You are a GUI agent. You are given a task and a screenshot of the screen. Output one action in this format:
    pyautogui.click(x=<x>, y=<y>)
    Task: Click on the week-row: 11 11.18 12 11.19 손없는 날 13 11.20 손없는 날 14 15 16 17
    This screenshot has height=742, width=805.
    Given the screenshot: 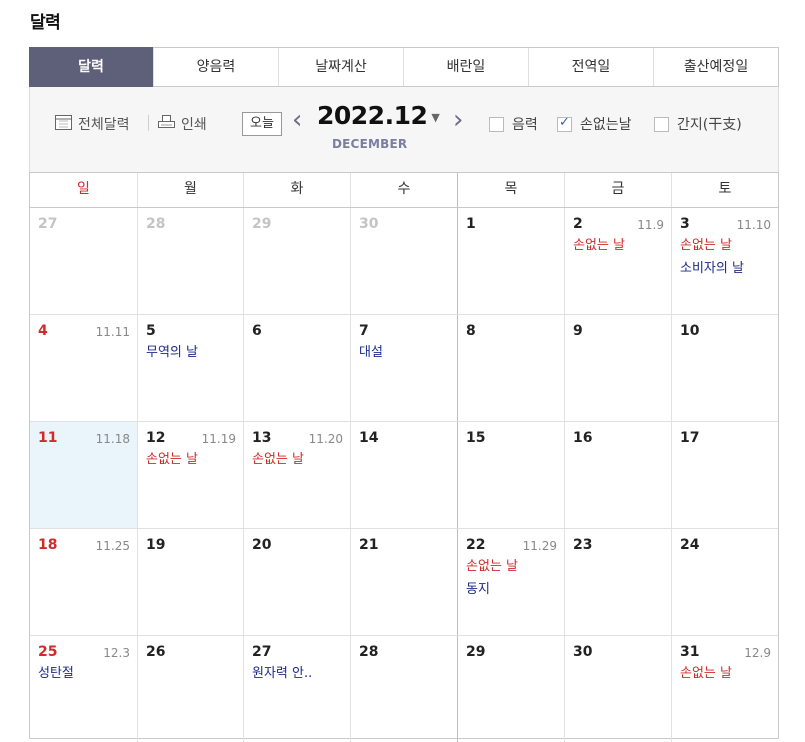 What is the action you would take?
    pyautogui.click(x=404, y=475)
    